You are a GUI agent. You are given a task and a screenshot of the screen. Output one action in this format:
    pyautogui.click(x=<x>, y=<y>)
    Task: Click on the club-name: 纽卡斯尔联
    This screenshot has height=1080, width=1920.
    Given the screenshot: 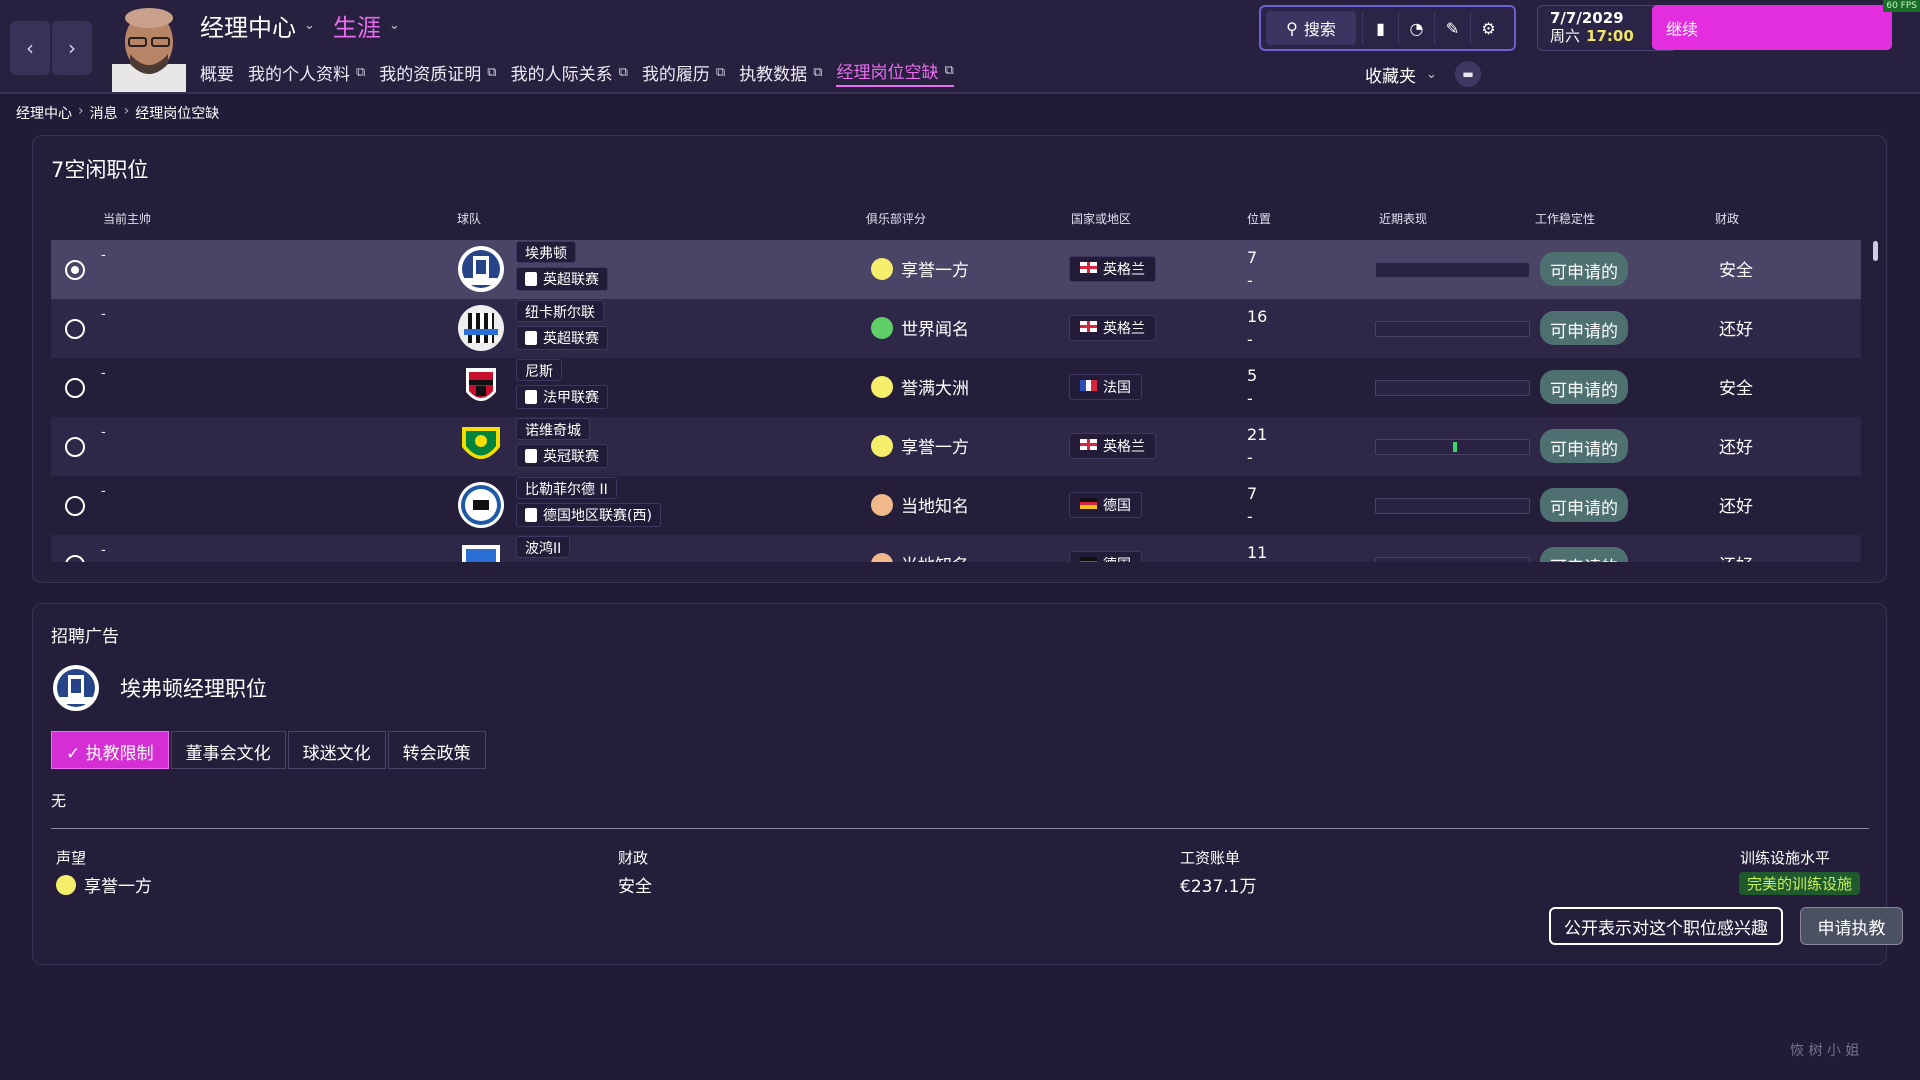 What is the action you would take?
    pyautogui.click(x=560, y=311)
    